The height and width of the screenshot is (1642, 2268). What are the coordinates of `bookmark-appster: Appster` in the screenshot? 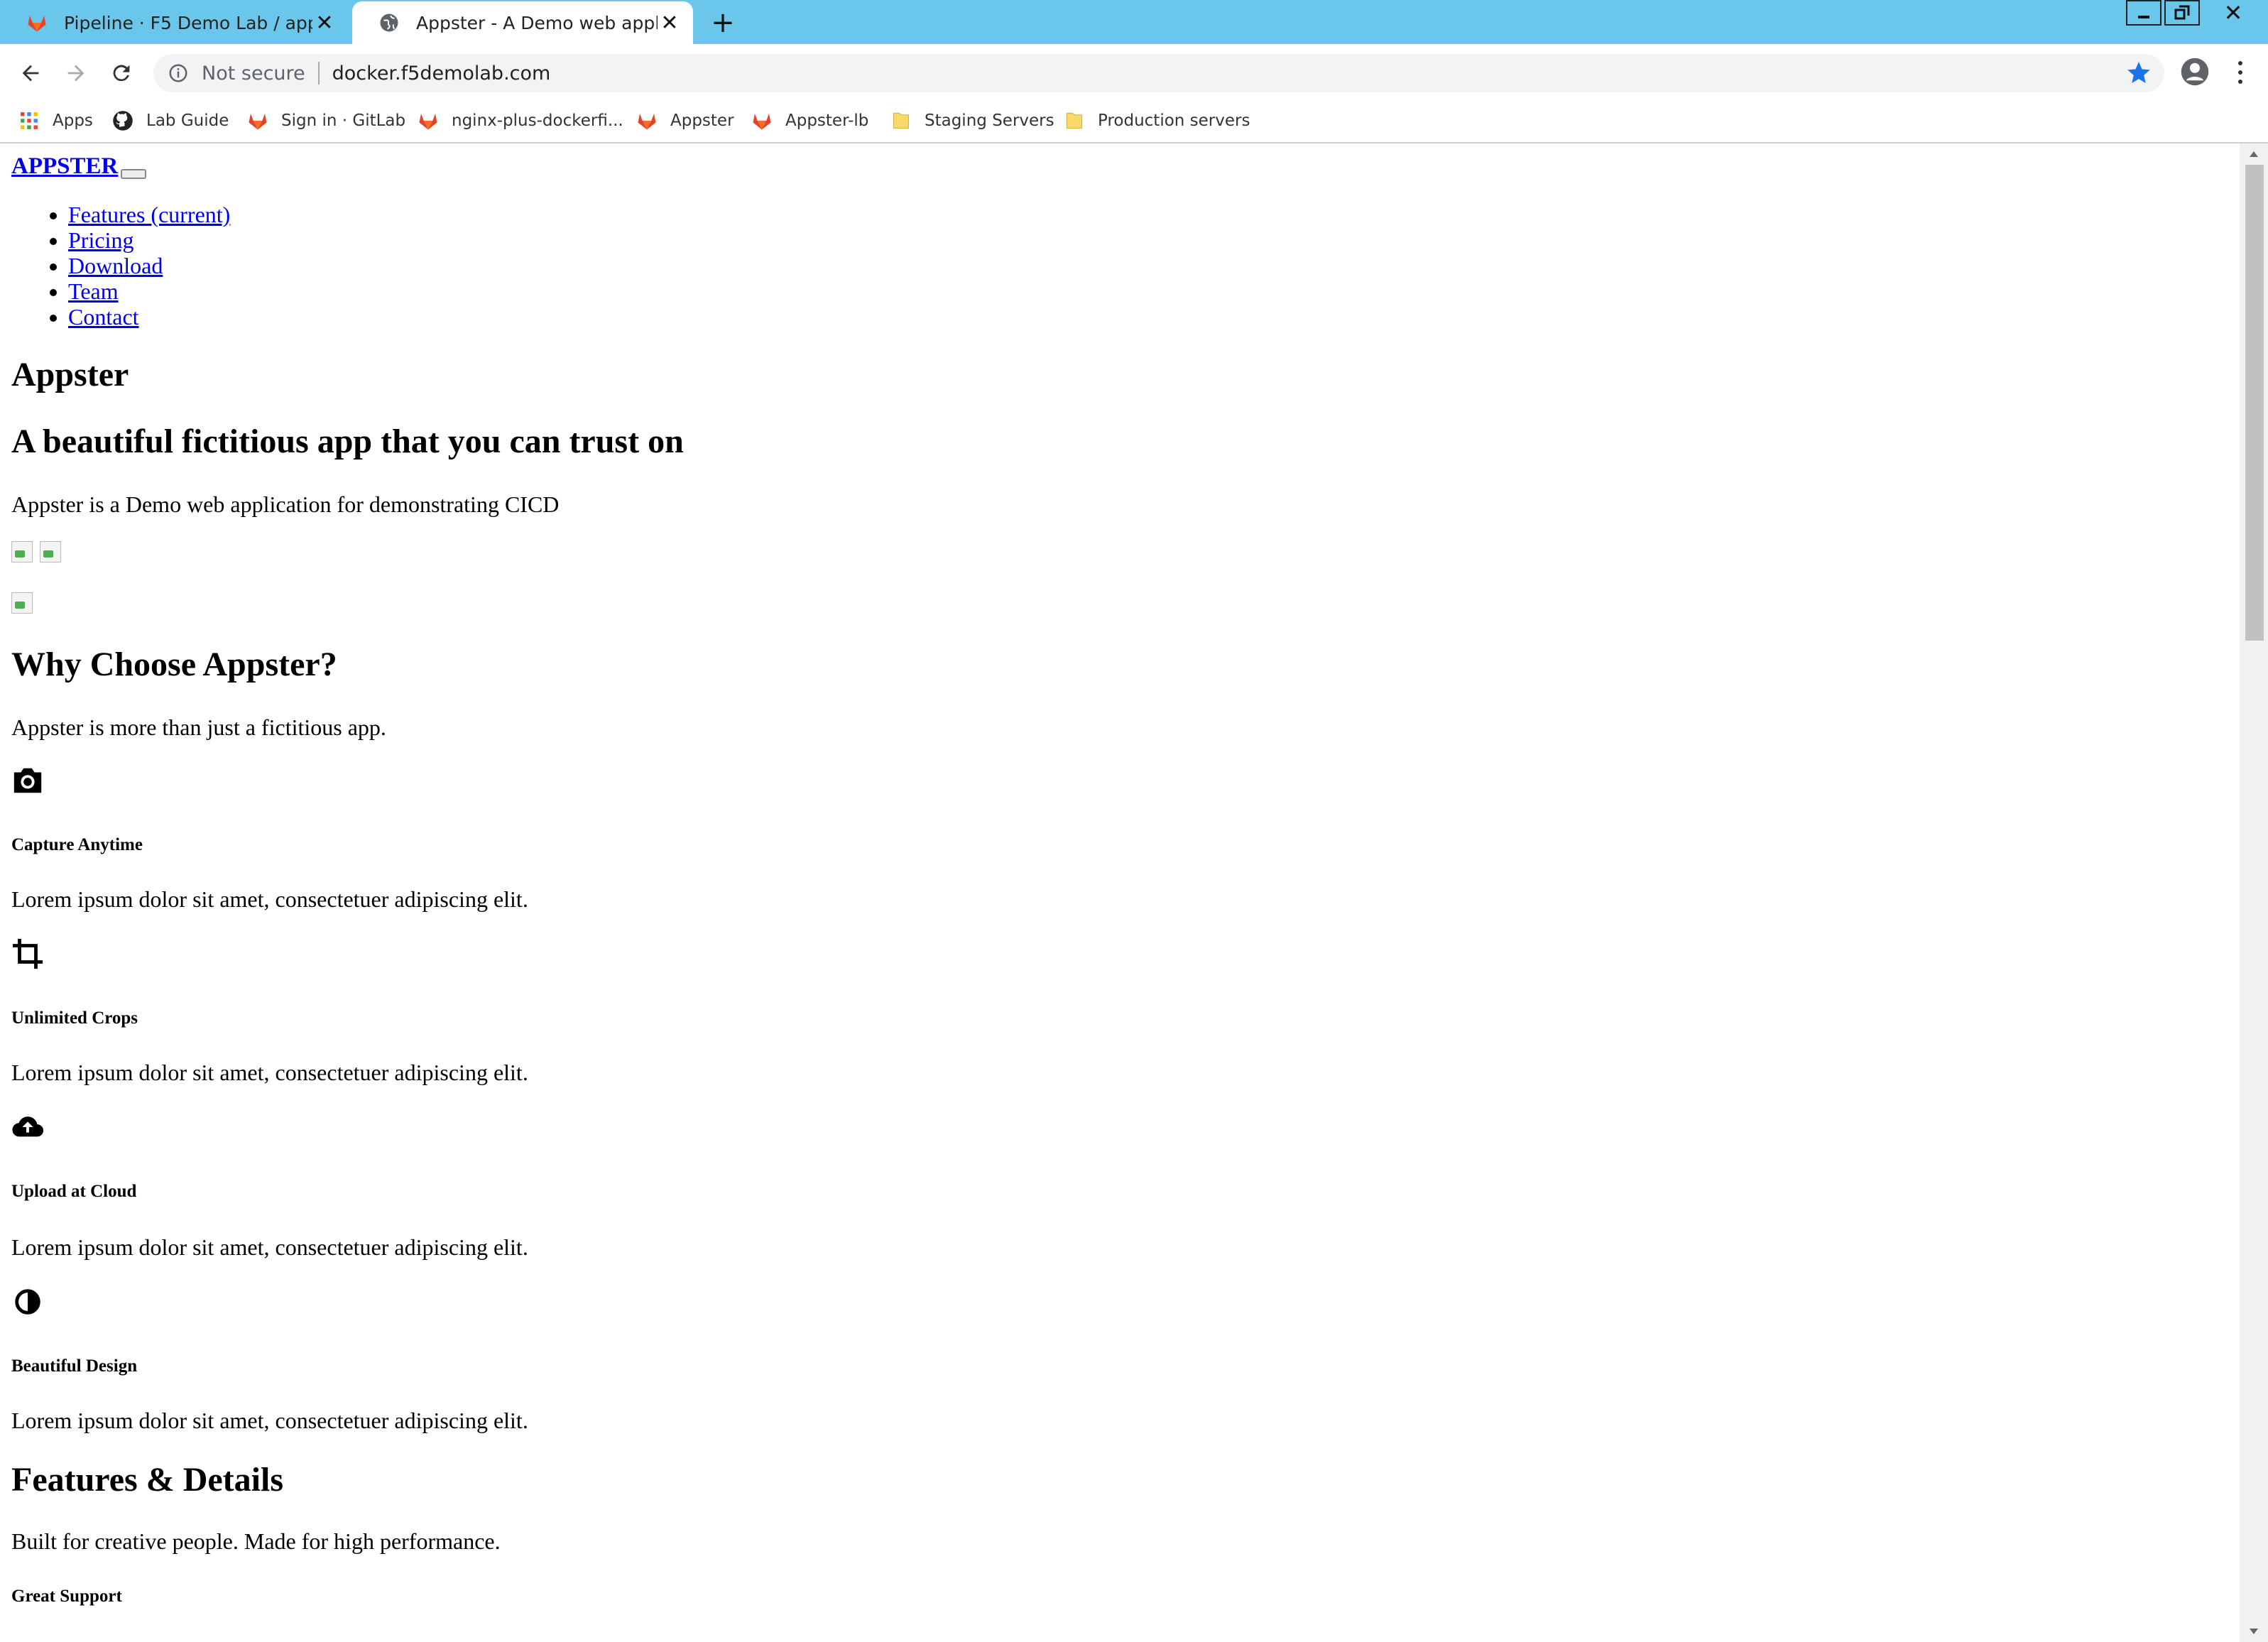 It's located at (685, 120).